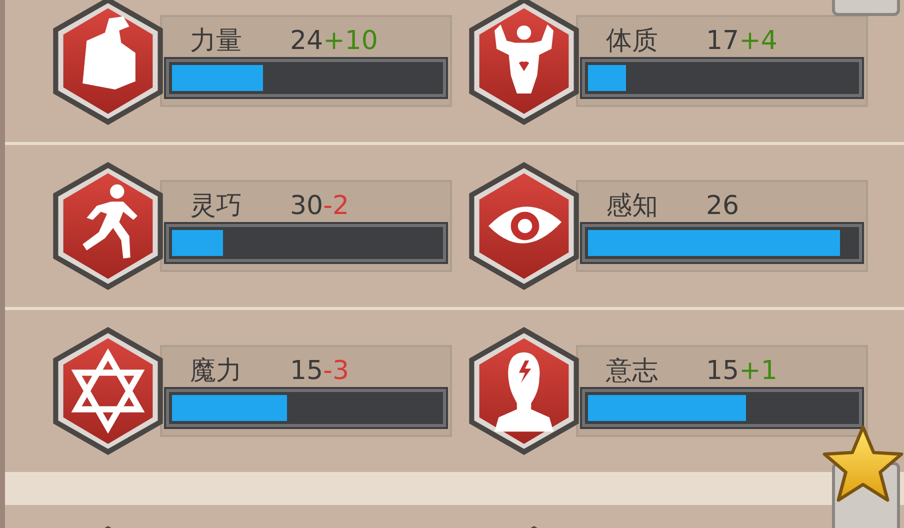  What do you see at coordinates (334, 41) in the screenshot?
I see `stat-value: 24+10` at bounding box center [334, 41].